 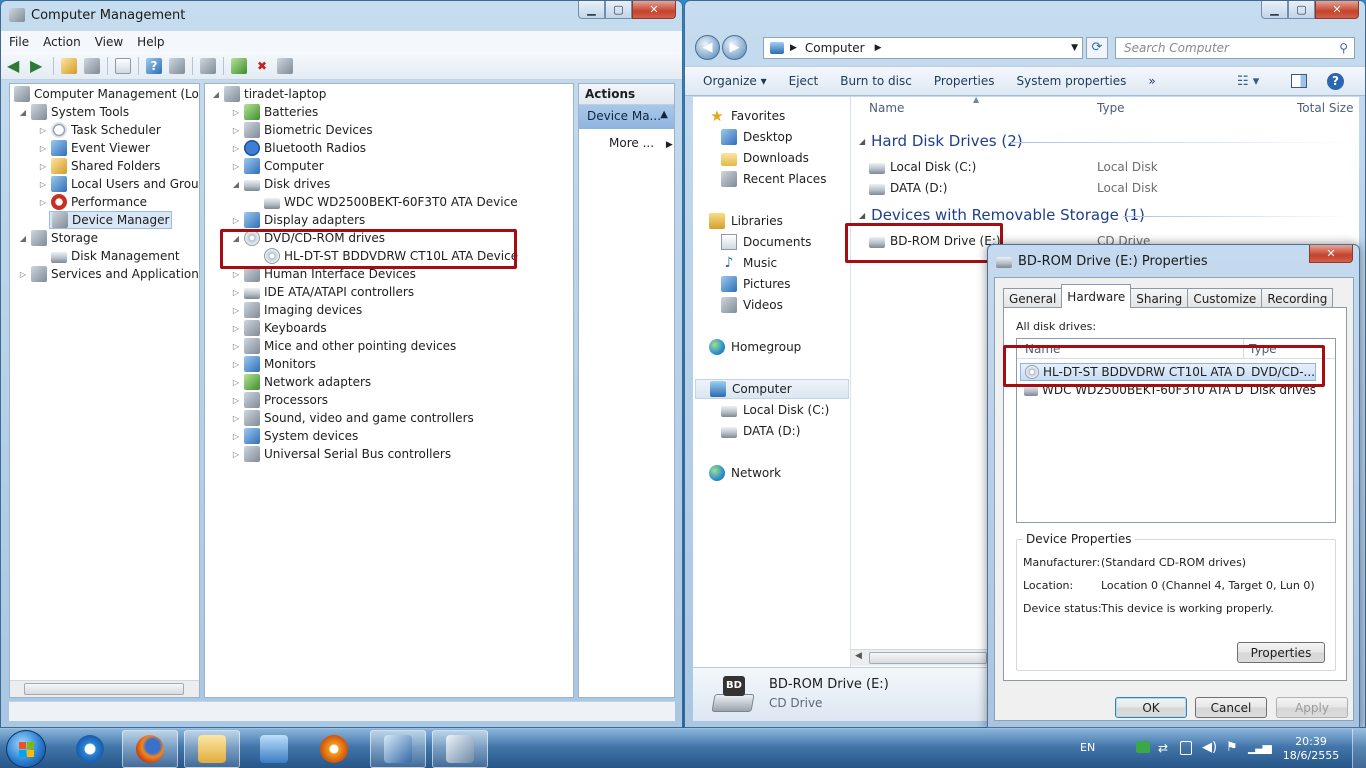 What do you see at coordinates (908, 188) in the screenshot?
I see `drive-item-data: DATA (D:)` at bounding box center [908, 188].